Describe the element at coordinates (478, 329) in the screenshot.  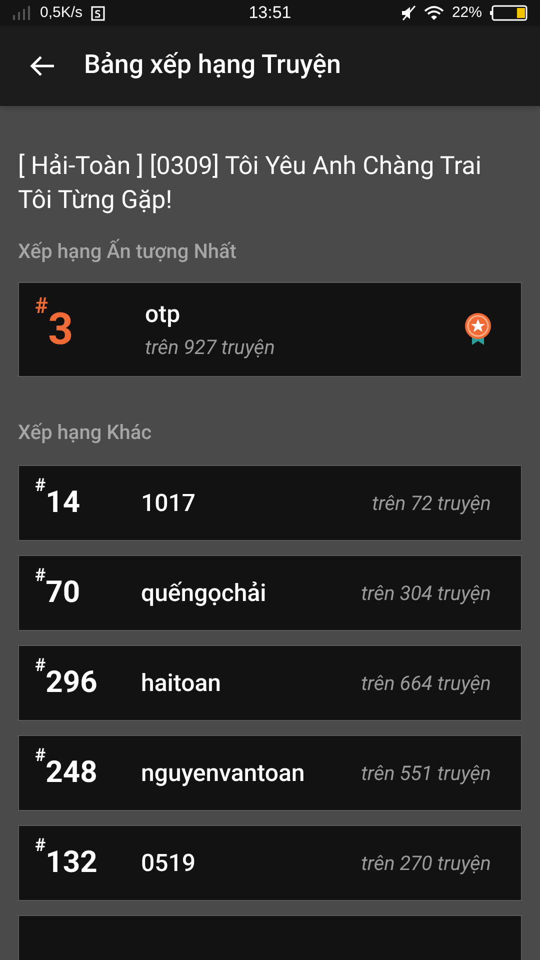
I see `medal-icon` at that location.